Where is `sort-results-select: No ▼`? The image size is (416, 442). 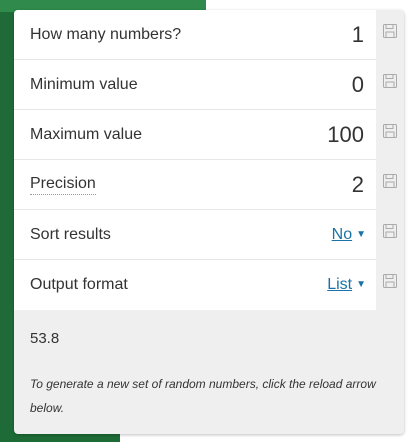
sort-results-select: No ▼ is located at coordinates (349, 235).